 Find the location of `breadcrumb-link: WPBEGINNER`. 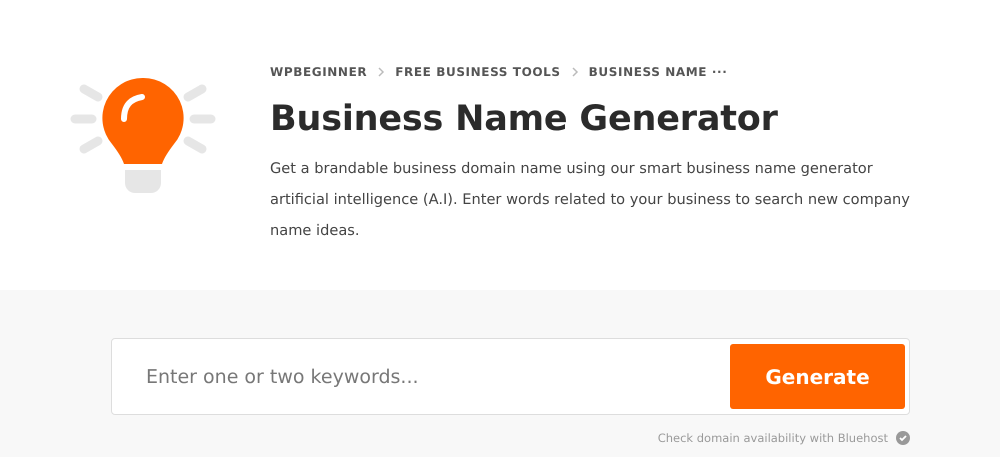

breadcrumb-link: WPBEGINNER is located at coordinates (319, 72).